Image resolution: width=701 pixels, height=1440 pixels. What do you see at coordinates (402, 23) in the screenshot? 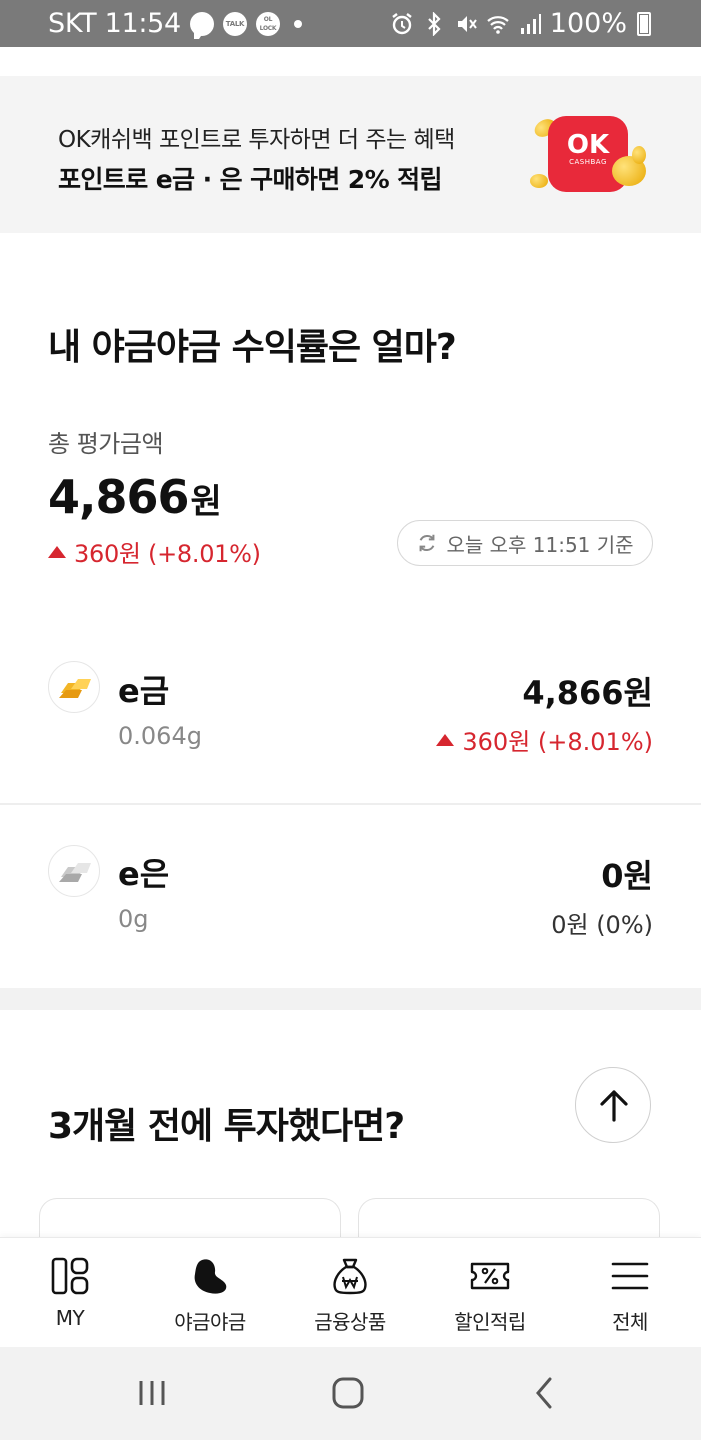
I see `alarm-icon` at bounding box center [402, 23].